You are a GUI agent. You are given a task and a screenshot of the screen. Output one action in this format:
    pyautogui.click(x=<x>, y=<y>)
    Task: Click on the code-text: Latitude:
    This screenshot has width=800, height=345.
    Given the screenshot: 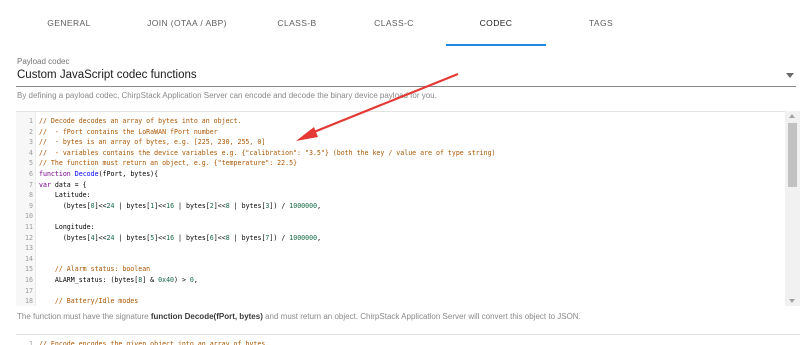 What is the action you would take?
    pyautogui.click(x=65, y=195)
    